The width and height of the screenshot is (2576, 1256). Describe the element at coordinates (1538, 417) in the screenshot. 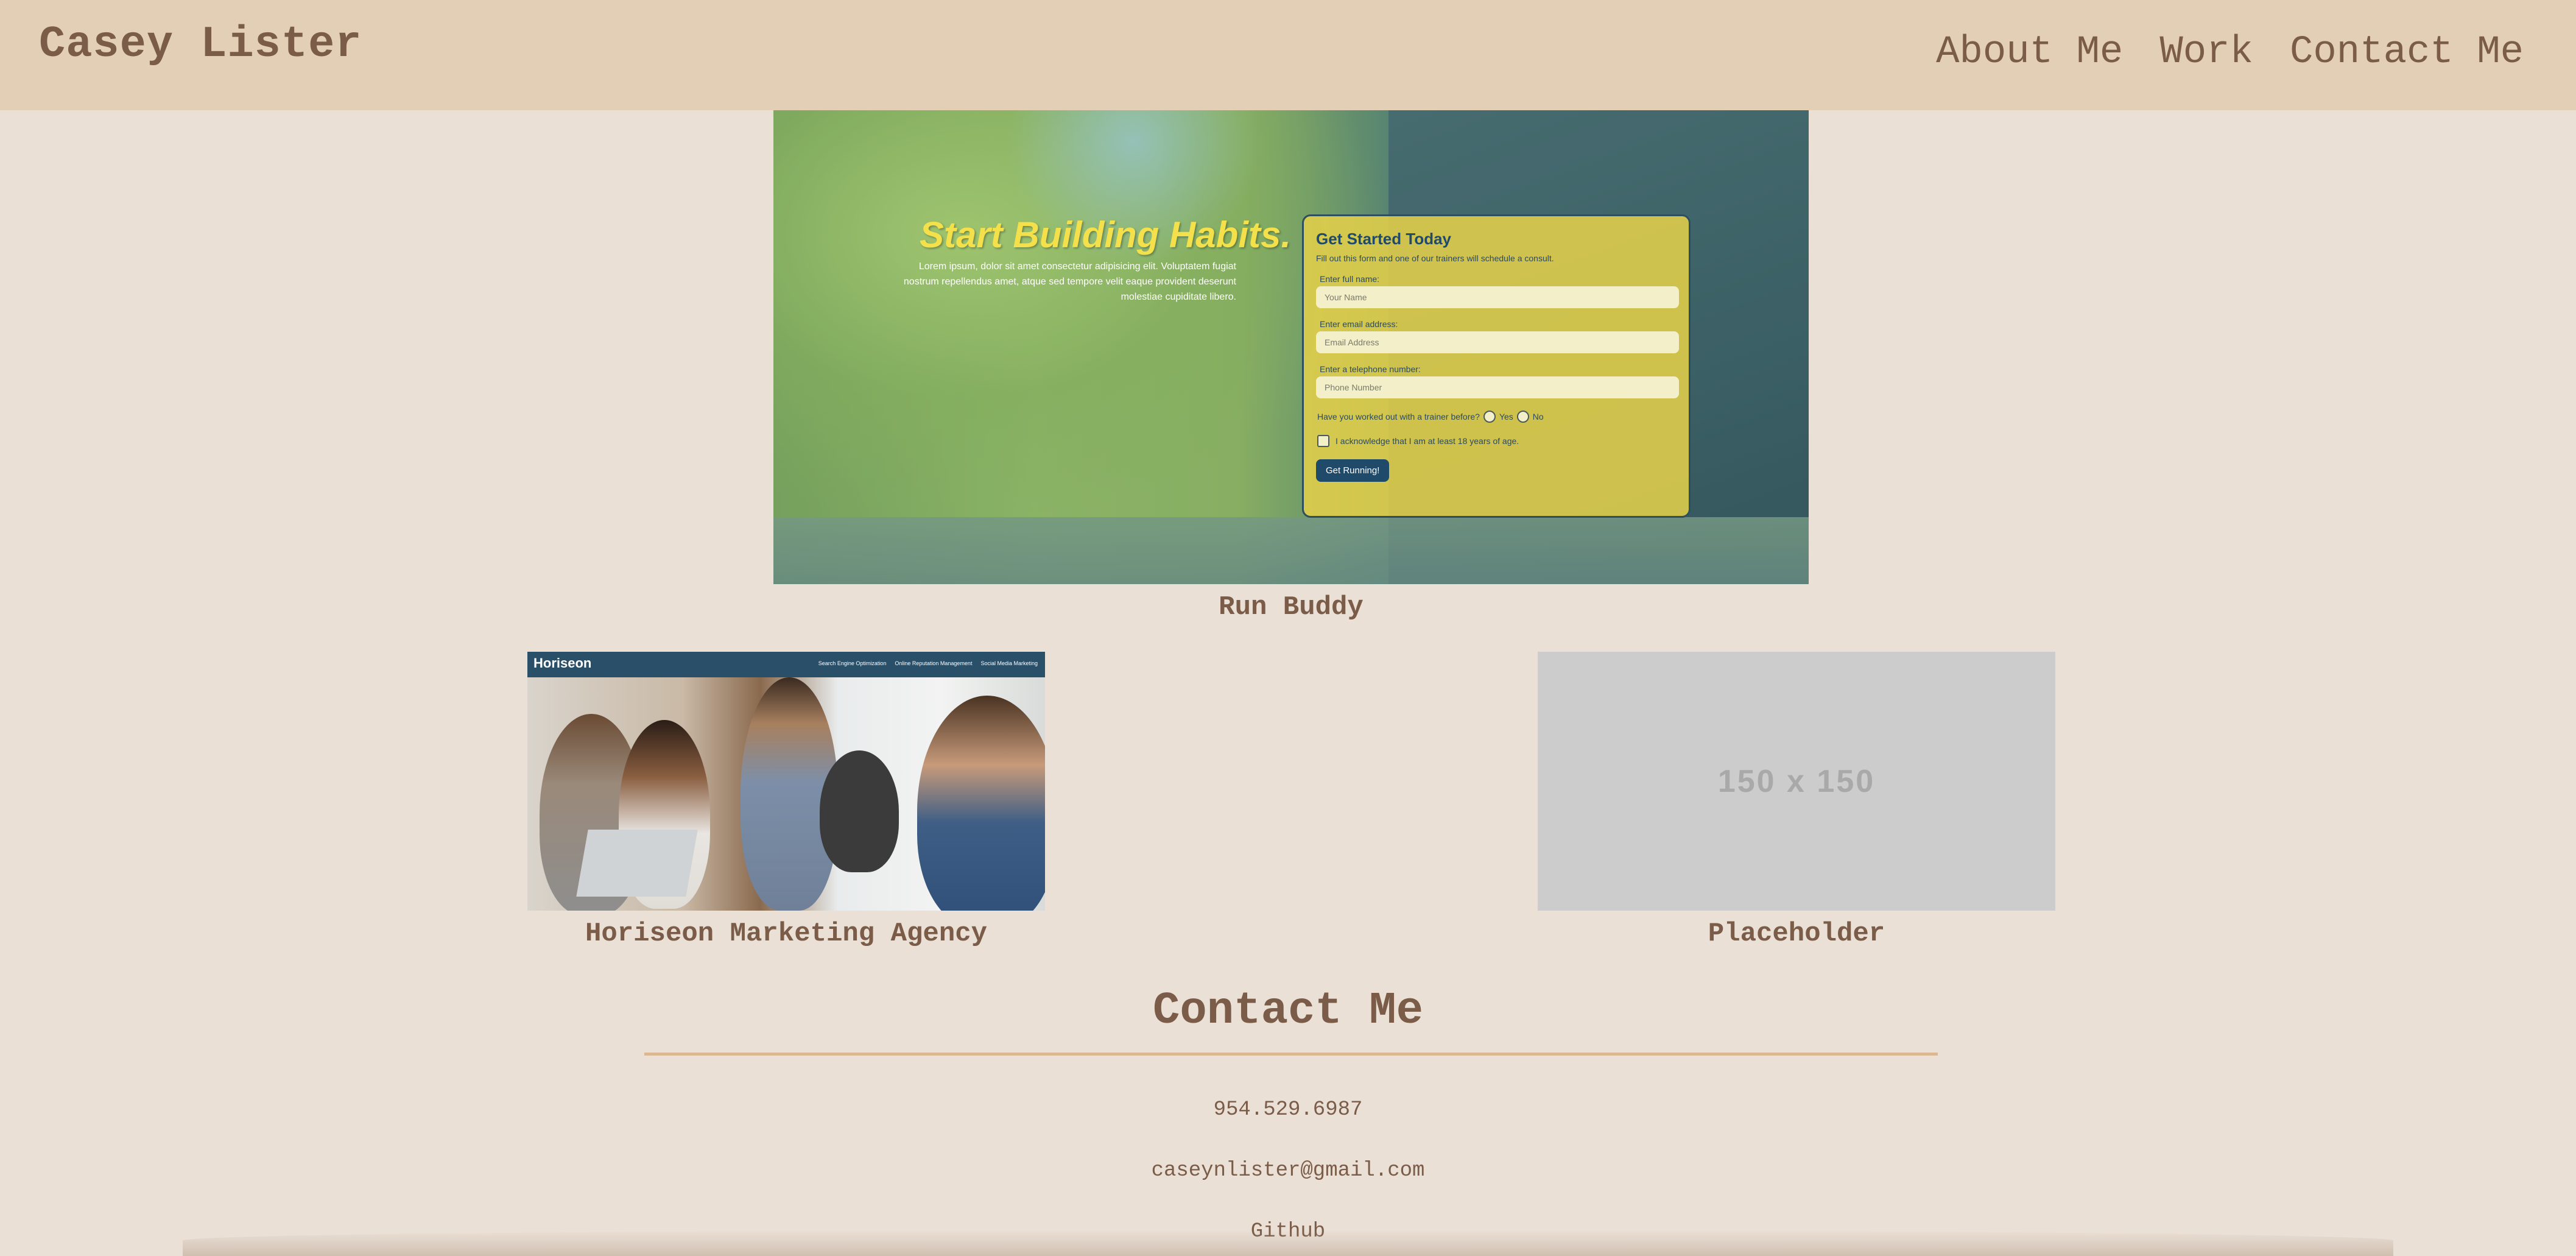

I see `radio-no-label: No` at that location.